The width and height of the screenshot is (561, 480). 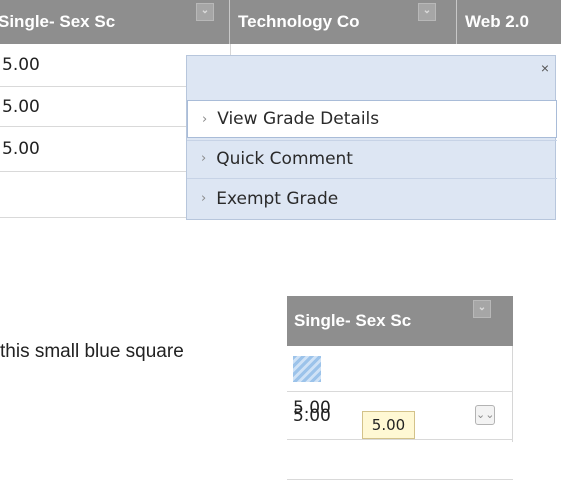 I want to click on grade-column-header-row: Single- Sex Sc ⌄ Technology Co ⌄ Web 2.0, so click(x=280, y=22).